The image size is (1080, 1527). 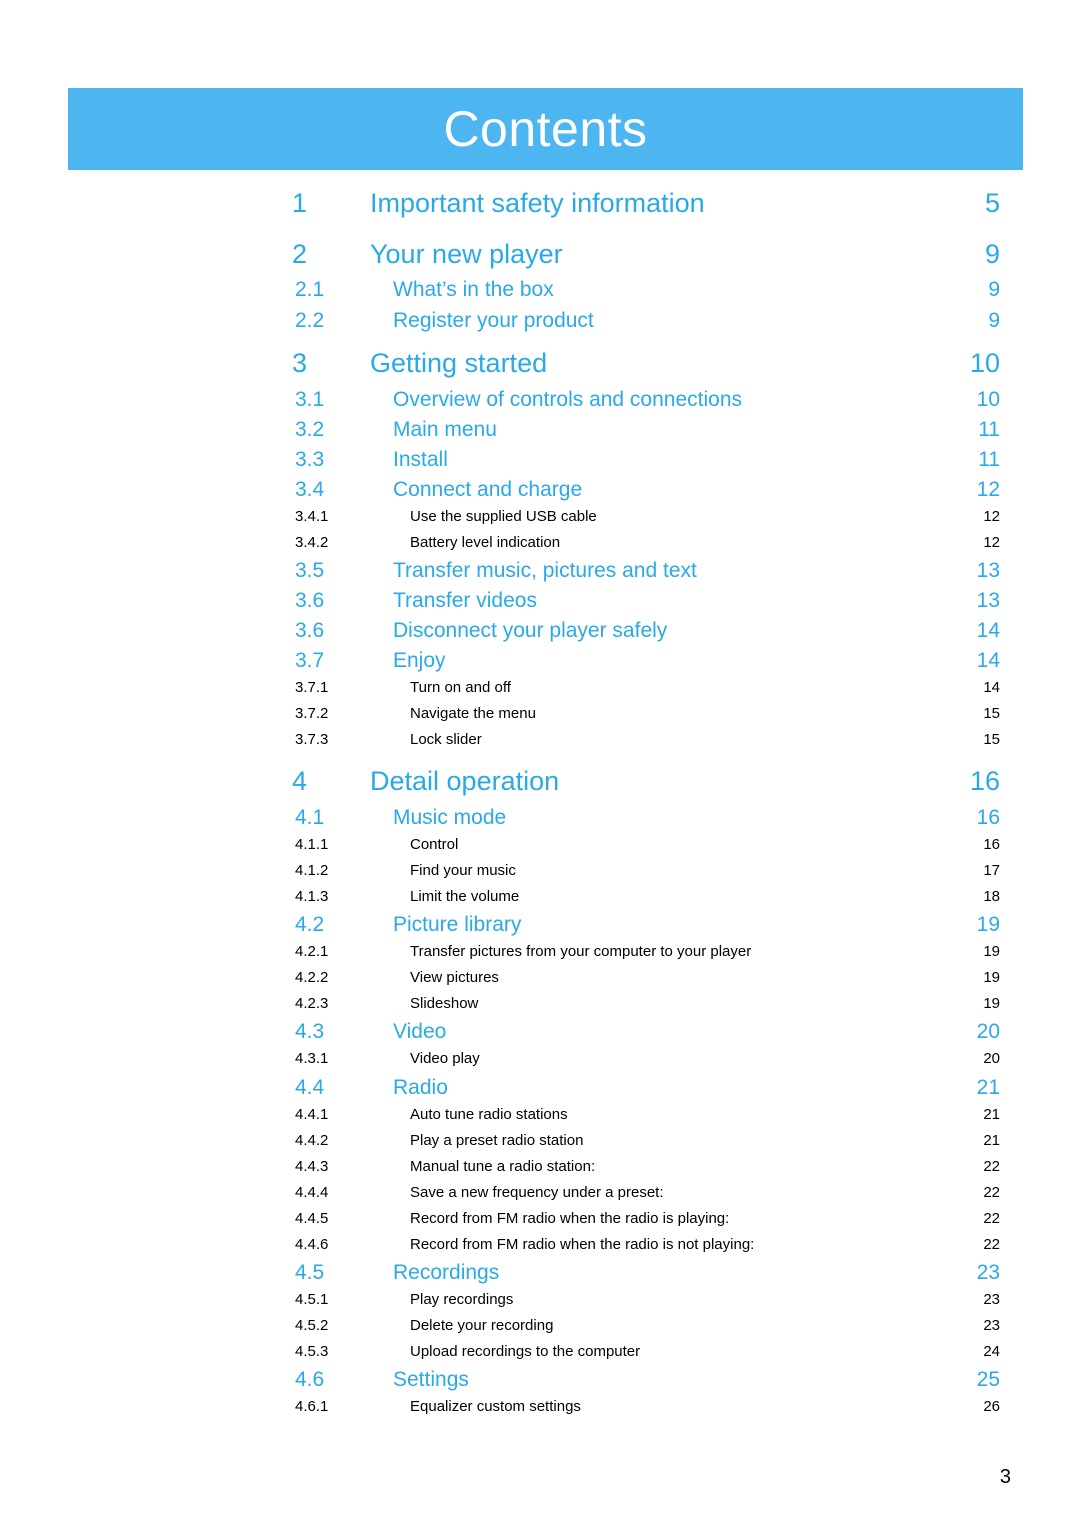 I want to click on contents-header-band: Contents, so click(x=545, y=129).